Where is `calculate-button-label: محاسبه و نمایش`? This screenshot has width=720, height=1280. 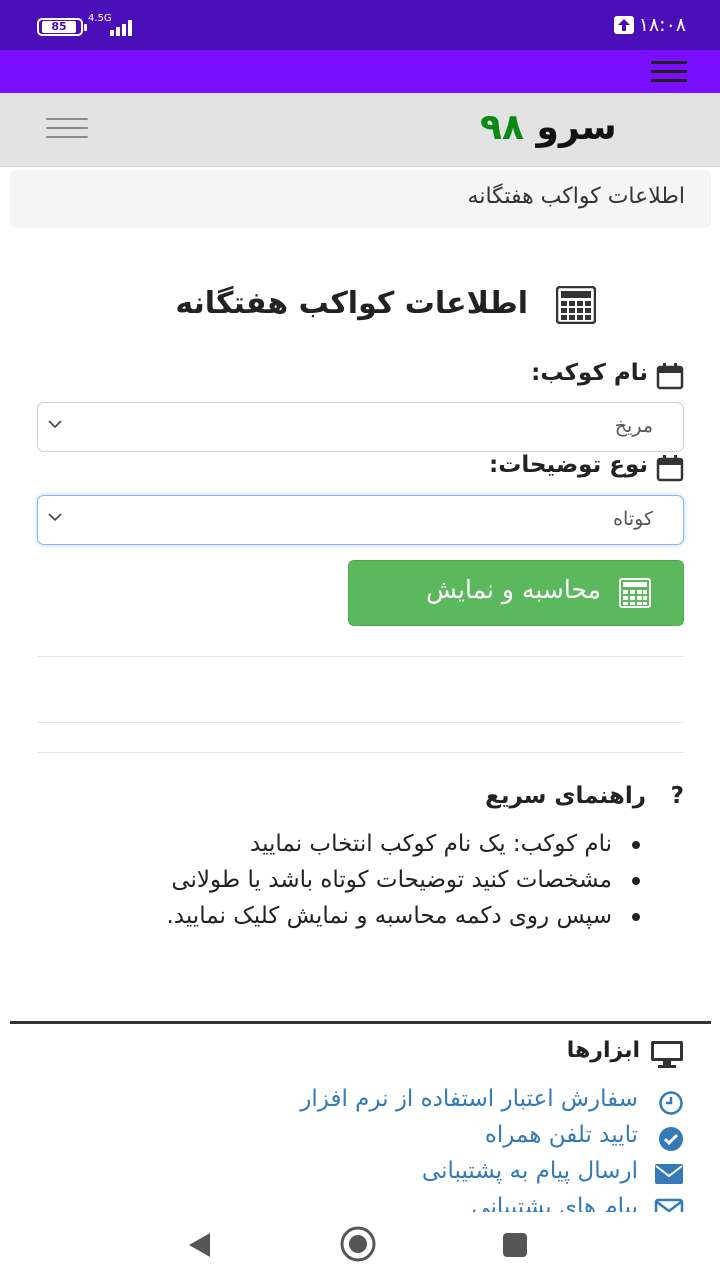 calculate-button-label: محاسبه و نمایش is located at coordinates (513, 589).